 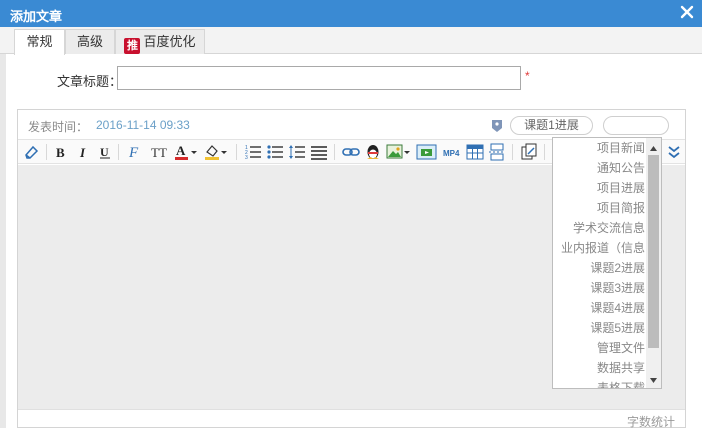 What do you see at coordinates (609, 228) in the screenshot?
I see `category-option: 学术交流信息` at bounding box center [609, 228].